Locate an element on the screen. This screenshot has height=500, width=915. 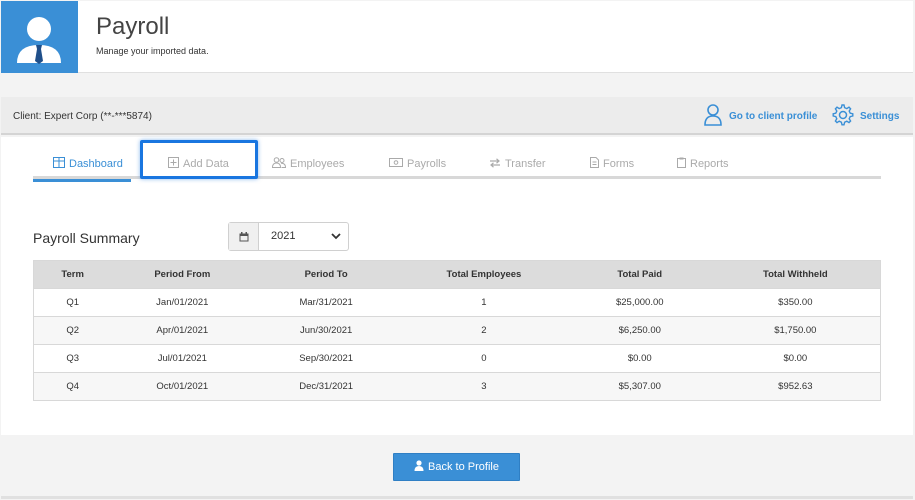
plus-square-icon is located at coordinates (173, 164).